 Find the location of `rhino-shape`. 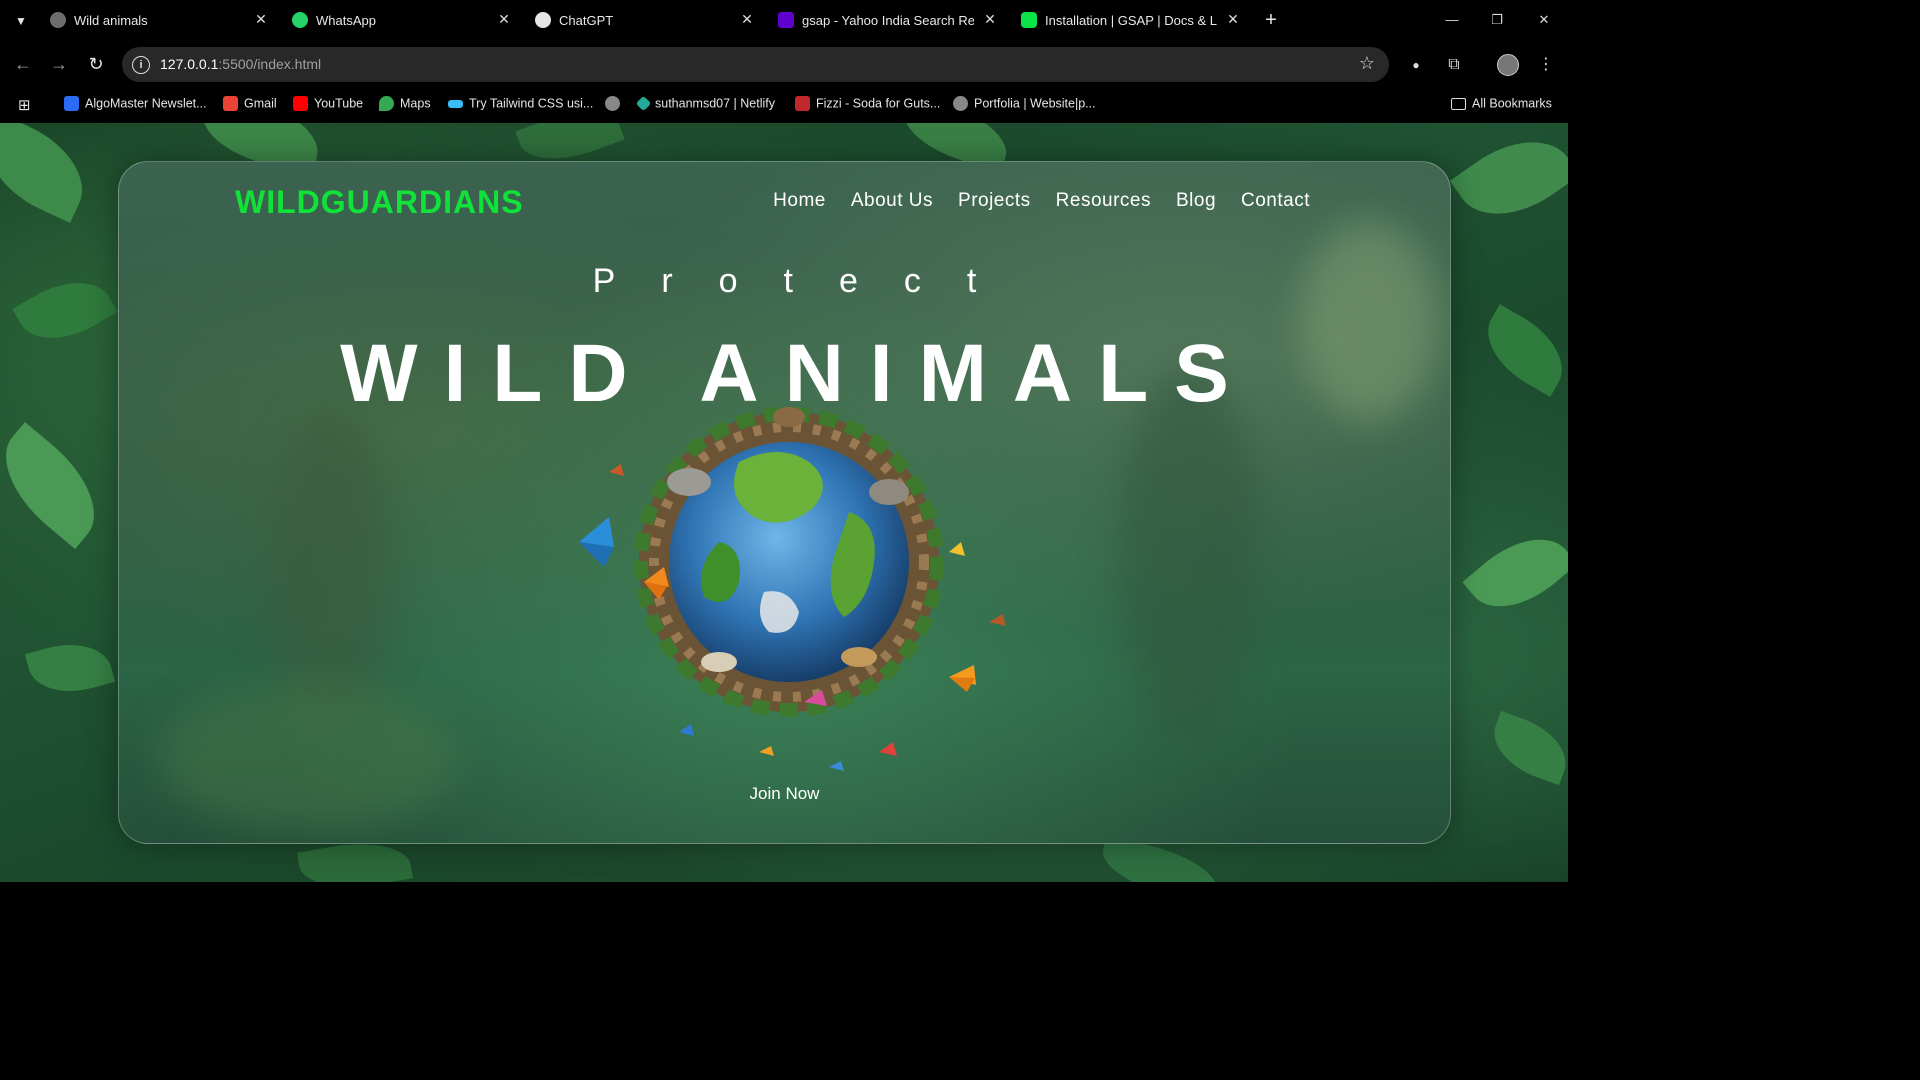

rhino-shape is located at coordinates (889, 492).